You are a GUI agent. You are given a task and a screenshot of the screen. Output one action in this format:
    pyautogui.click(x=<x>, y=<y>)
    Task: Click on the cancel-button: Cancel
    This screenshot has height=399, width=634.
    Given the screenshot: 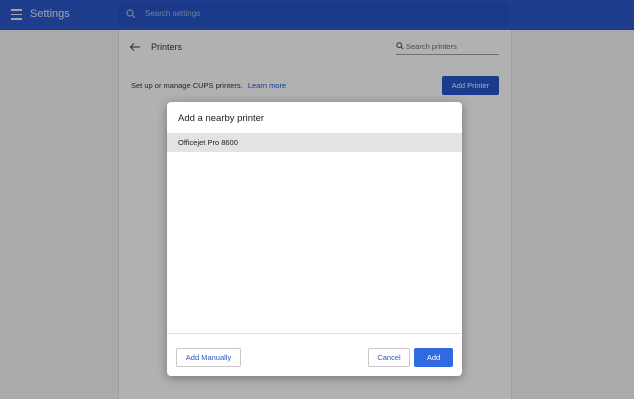 What is the action you would take?
    pyautogui.click(x=389, y=357)
    